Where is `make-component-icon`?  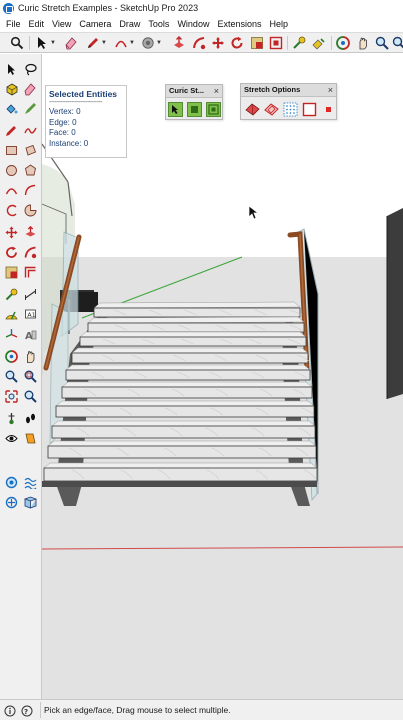 make-component-icon is located at coordinates (11, 89).